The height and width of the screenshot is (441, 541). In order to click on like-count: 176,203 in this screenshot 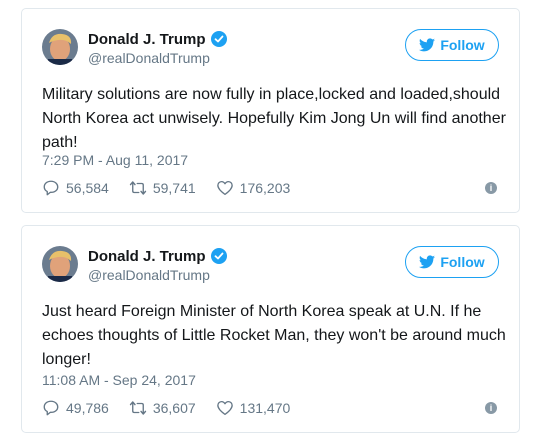, I will do `click(265, 188)`.